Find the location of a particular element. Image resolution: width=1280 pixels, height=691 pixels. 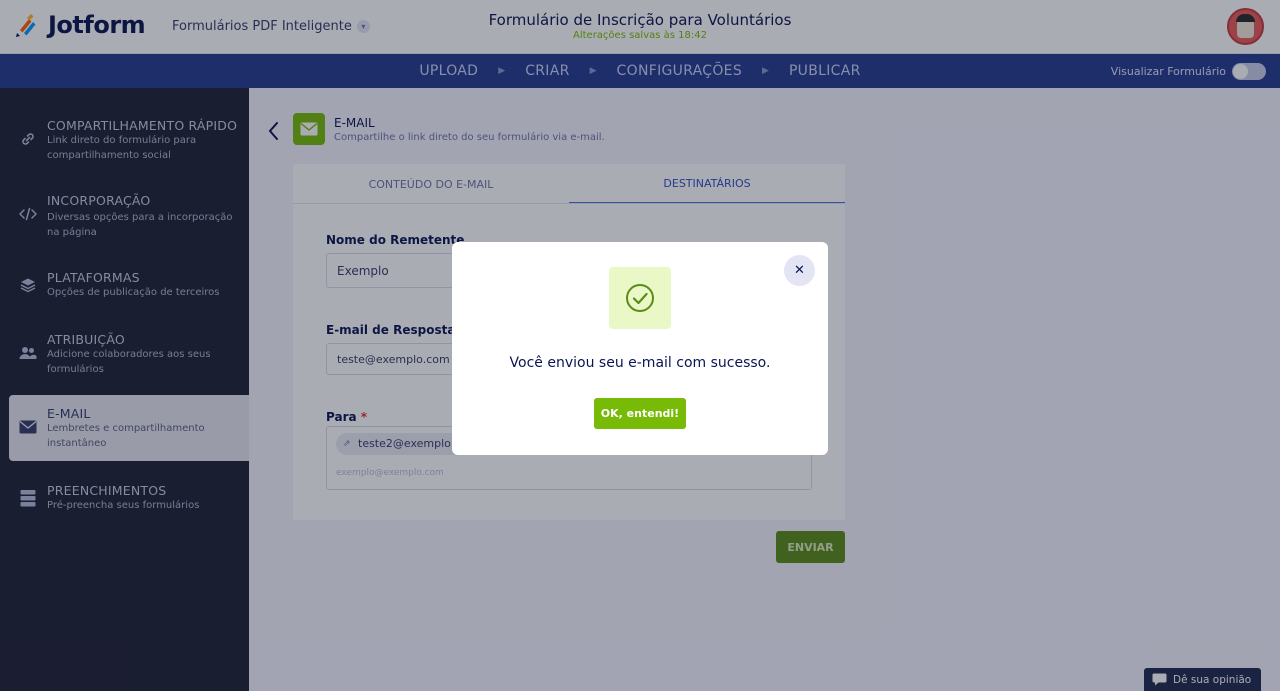

close-icon: ✕ is located at coordinates (799, 270).